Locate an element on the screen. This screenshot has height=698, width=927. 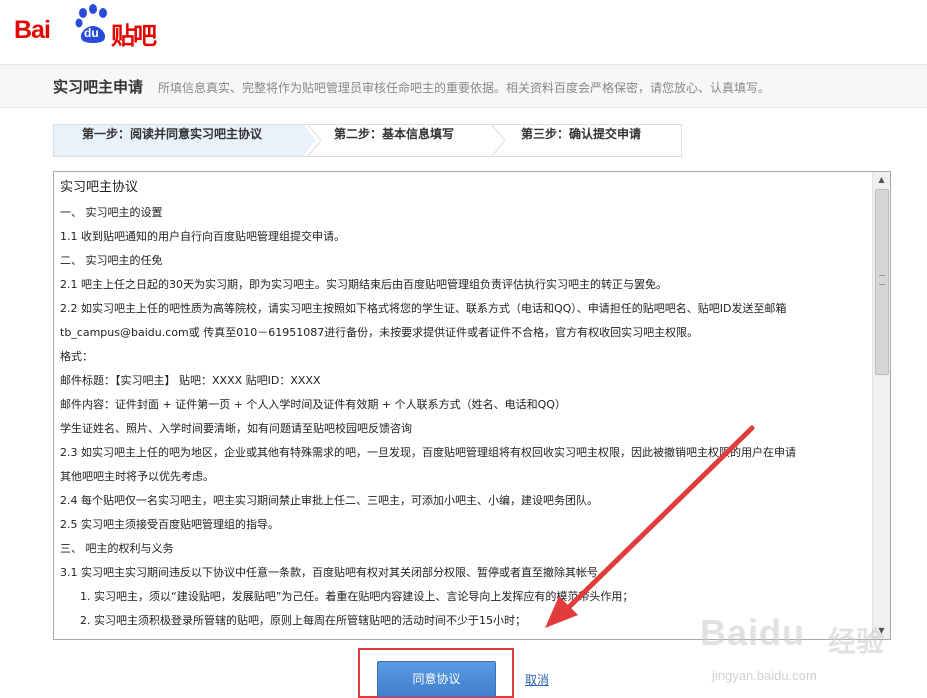
agreement-line: 三、 吧主的权利与义务 is located at coordinates (117, 548).